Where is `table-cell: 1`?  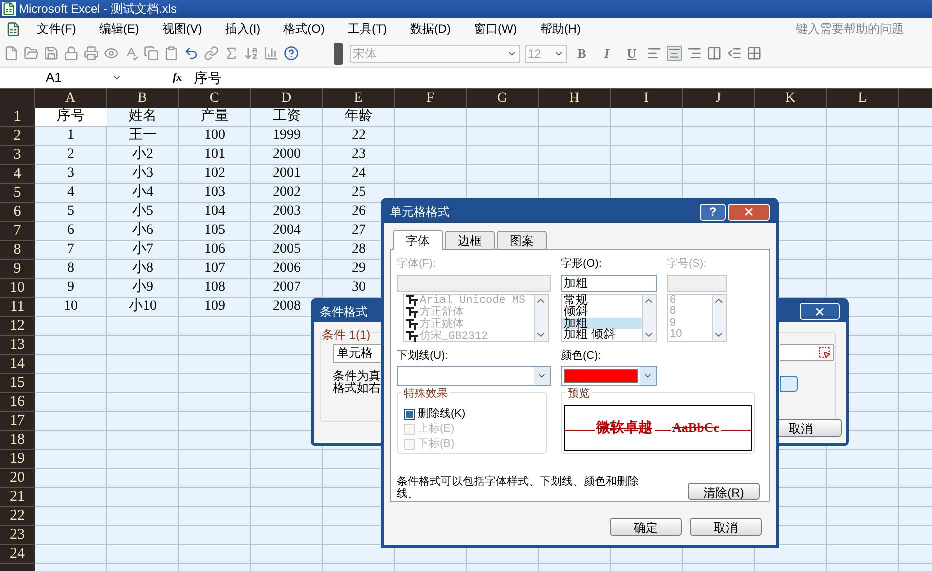 table-cell: 1 is located at coordinates (71, 136).